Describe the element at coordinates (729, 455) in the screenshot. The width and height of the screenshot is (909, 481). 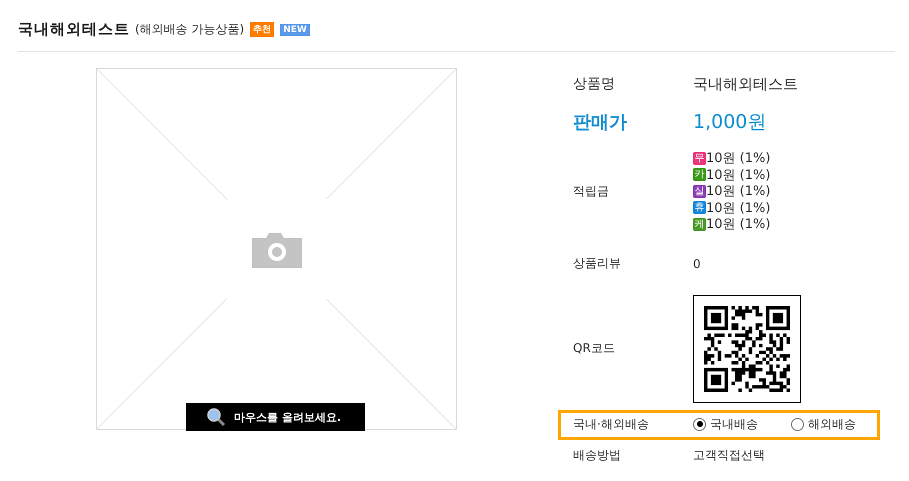
I see `field-value: 고객직접선택` at that location.